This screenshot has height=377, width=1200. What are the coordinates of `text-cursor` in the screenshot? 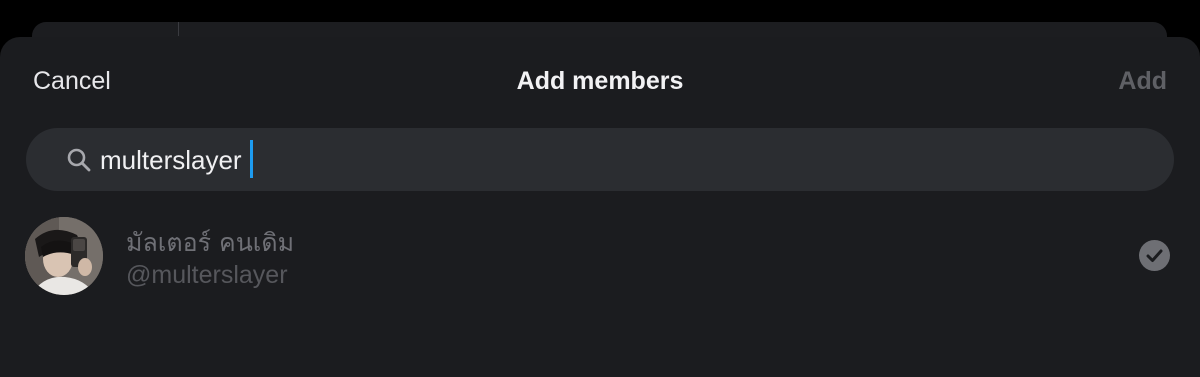 It's located at (251, 159).